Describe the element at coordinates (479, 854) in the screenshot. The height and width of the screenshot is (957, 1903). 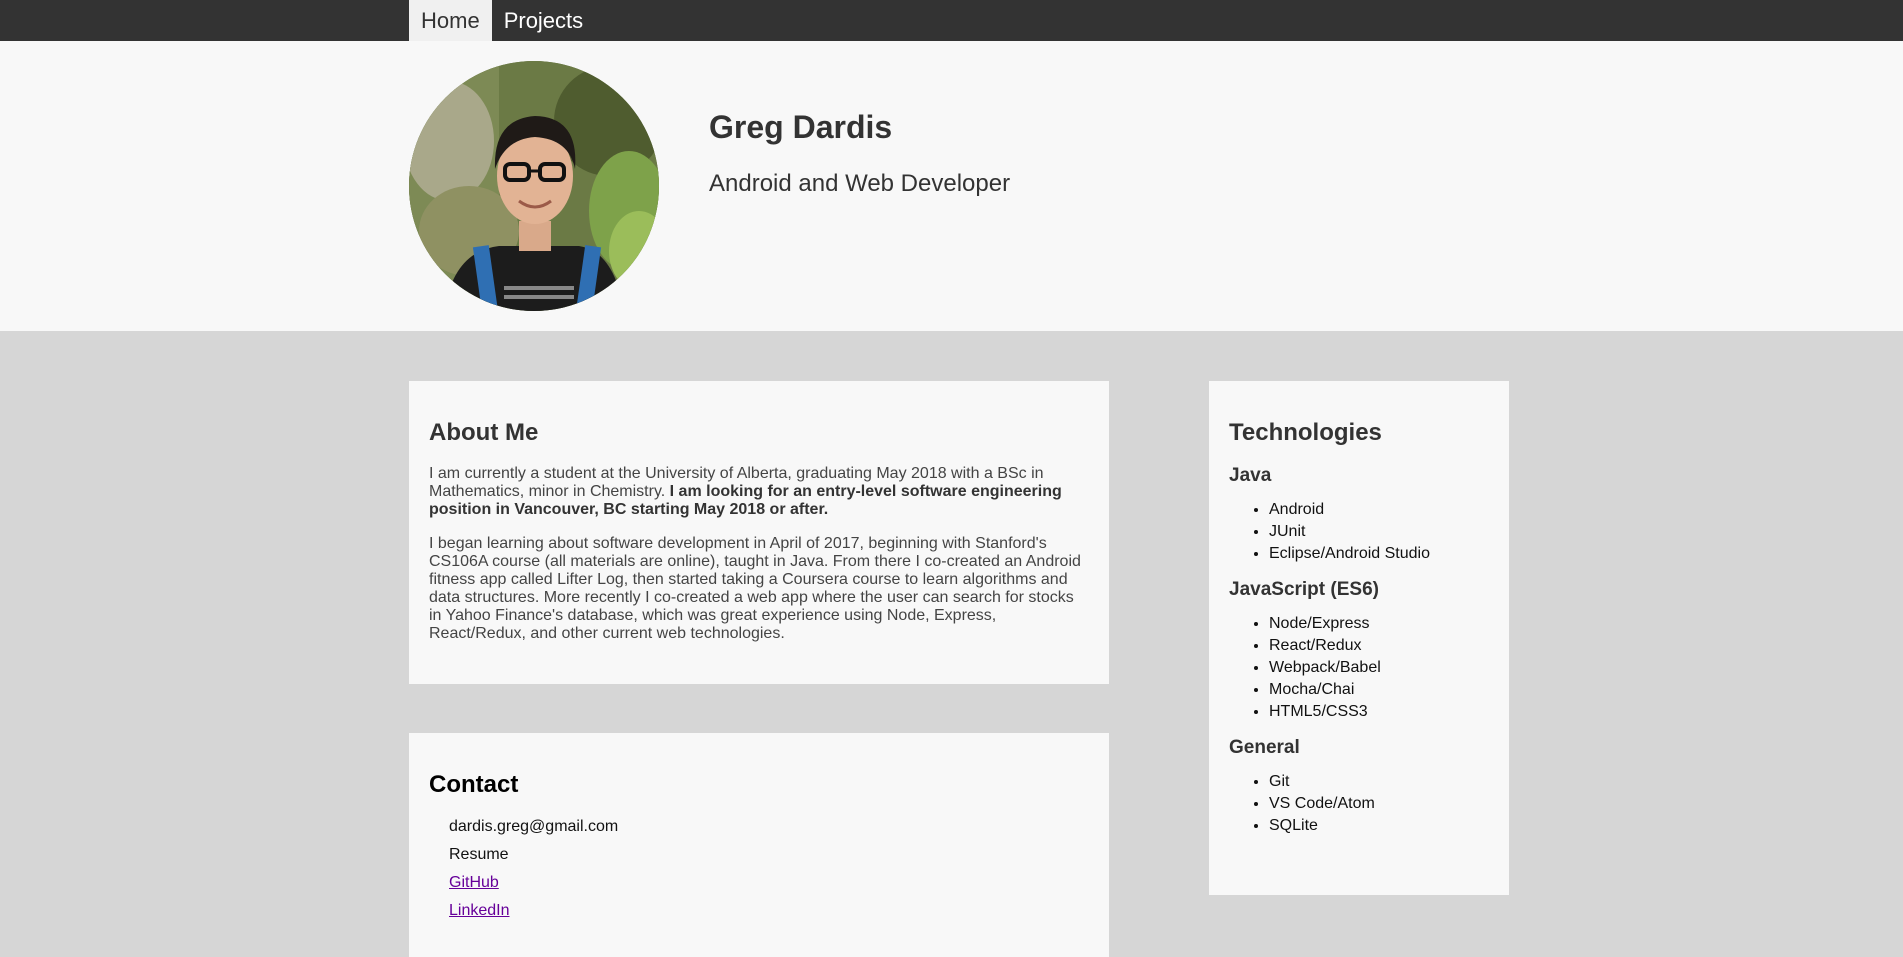
I see `contact-resume: Resume` at that location.